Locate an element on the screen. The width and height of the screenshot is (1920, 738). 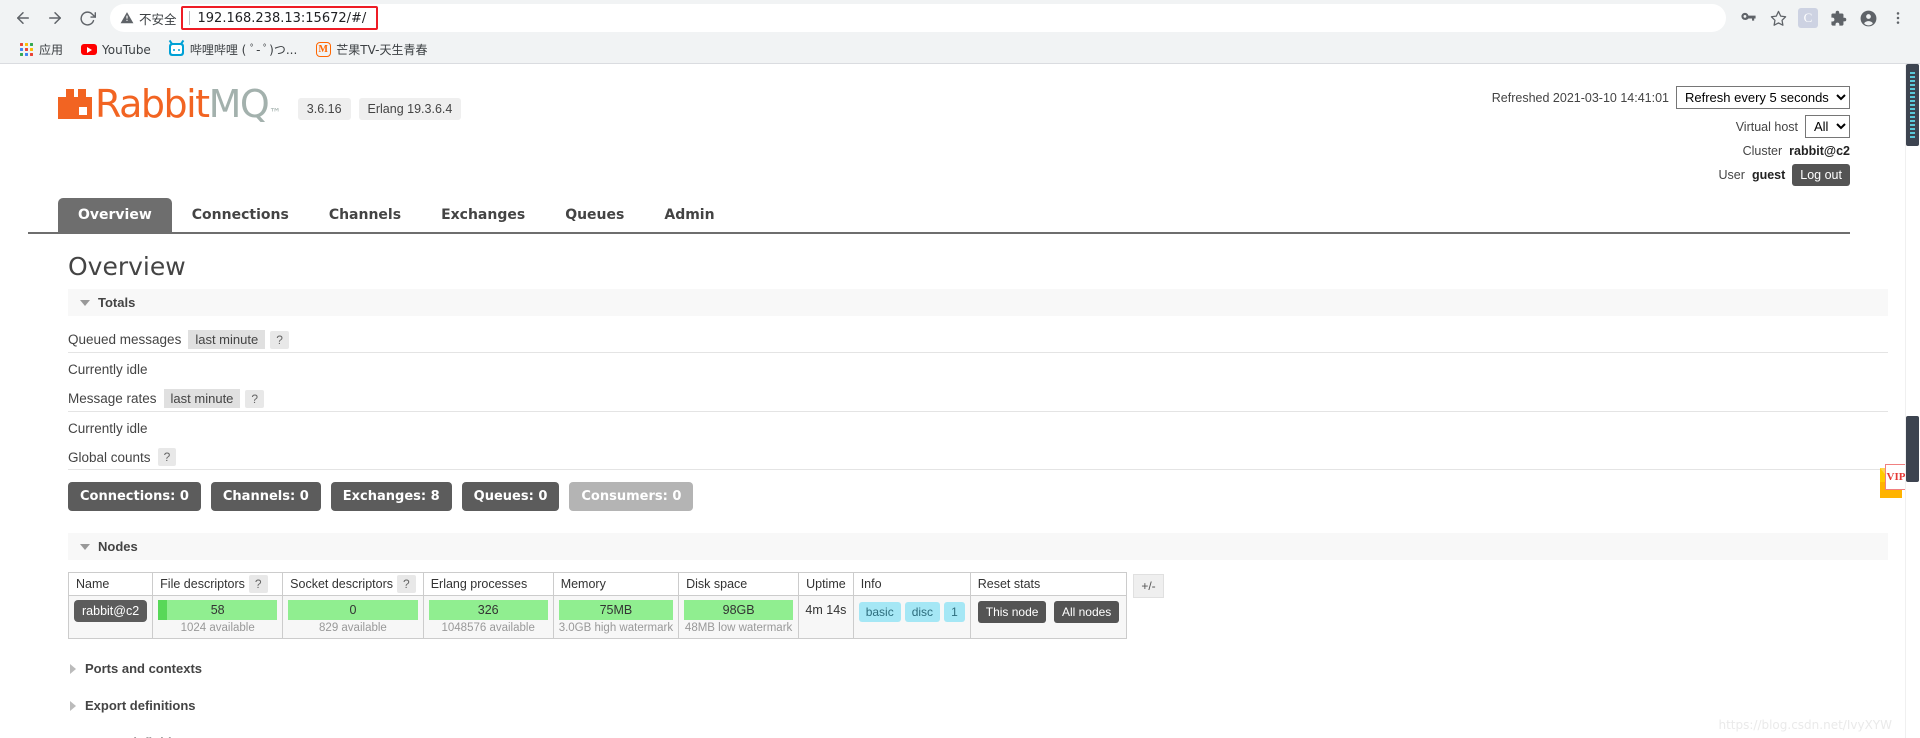
refresh-interval-select: Refresh every 5 seconds is located at coordinates (1763, 97).